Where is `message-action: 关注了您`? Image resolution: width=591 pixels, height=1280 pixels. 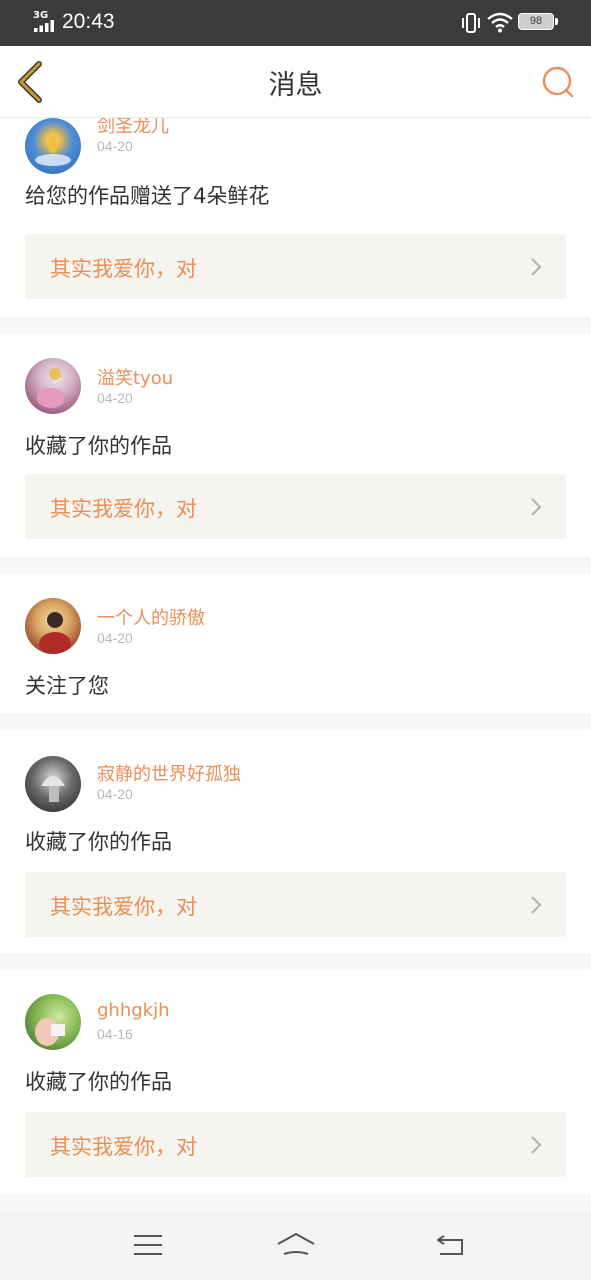 message-action: 关注了您 is located at coordinates (67, 686).